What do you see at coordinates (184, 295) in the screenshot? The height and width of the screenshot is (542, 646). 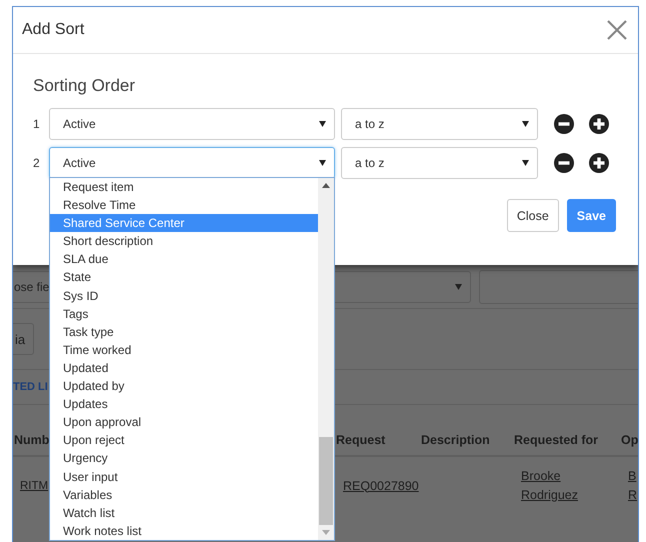 I see `dropdown-option: Sys ID` at bounding box center [184, 295].